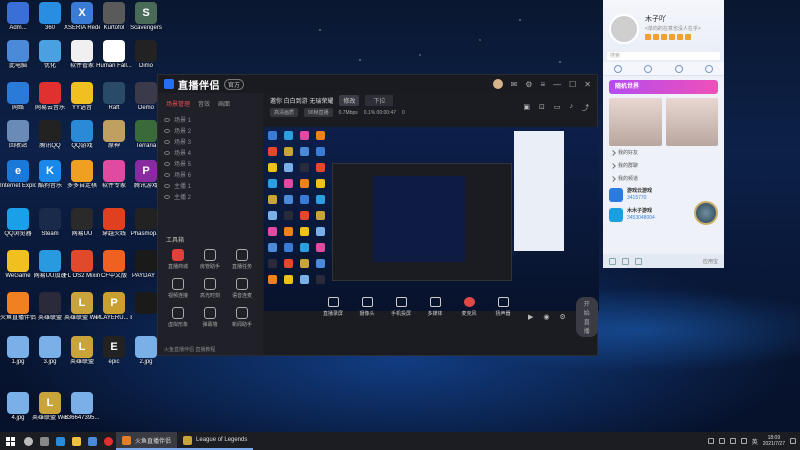 This screenshot has width=800, height=450. What do you see at coordinates (18, 55) in the screenshot?
I see `desktop-icon: 此电脑` at bounding box center [18, 55].